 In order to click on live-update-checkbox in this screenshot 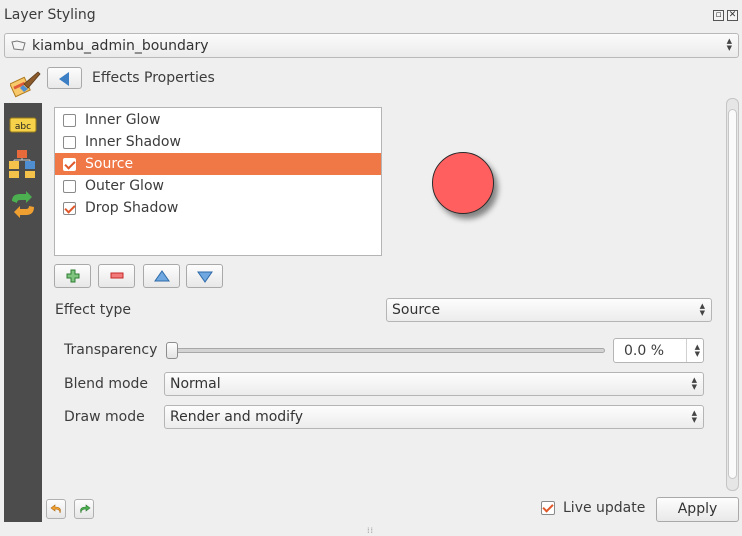, I will do `click(548, 508)`.